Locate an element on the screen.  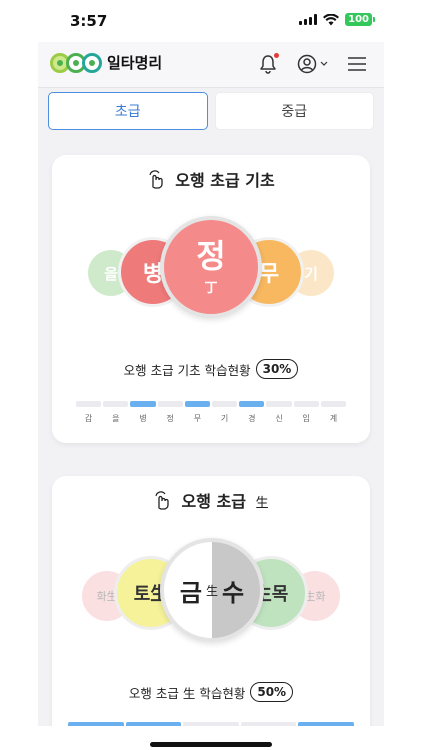
card-title-text: 오행 초급 기초 is located at coordinates (225, 180).